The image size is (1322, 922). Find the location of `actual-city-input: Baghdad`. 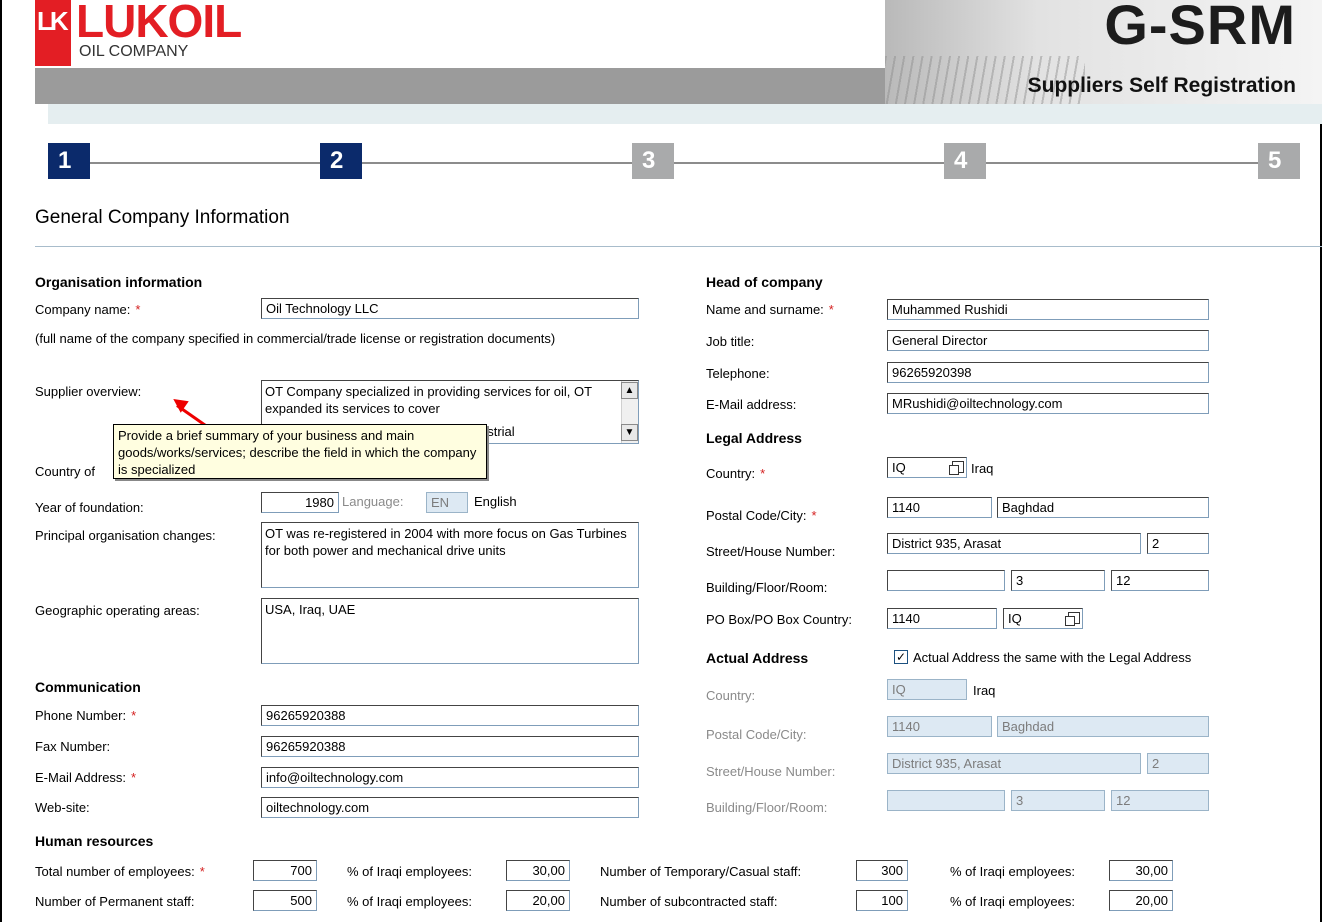

actual-city-input: Baghdad is located at coordinates (1103, 726).